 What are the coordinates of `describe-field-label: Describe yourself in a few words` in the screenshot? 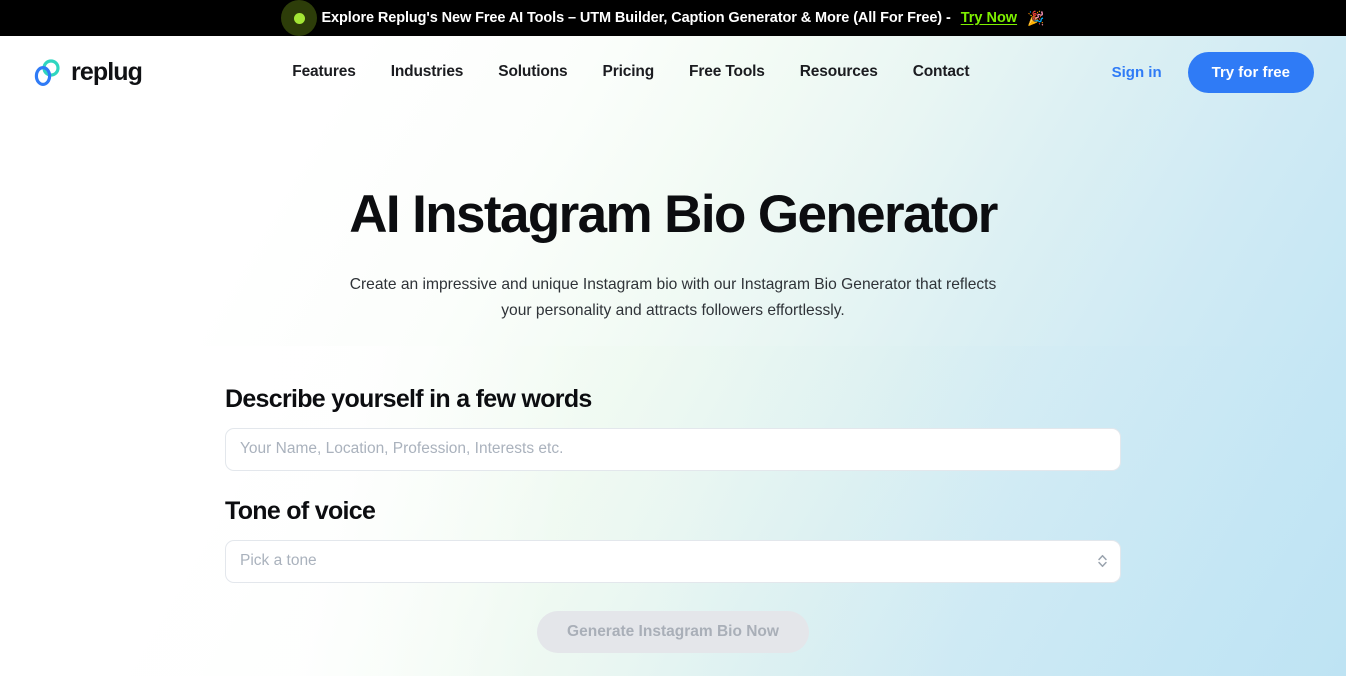 It's located at (408, 398).